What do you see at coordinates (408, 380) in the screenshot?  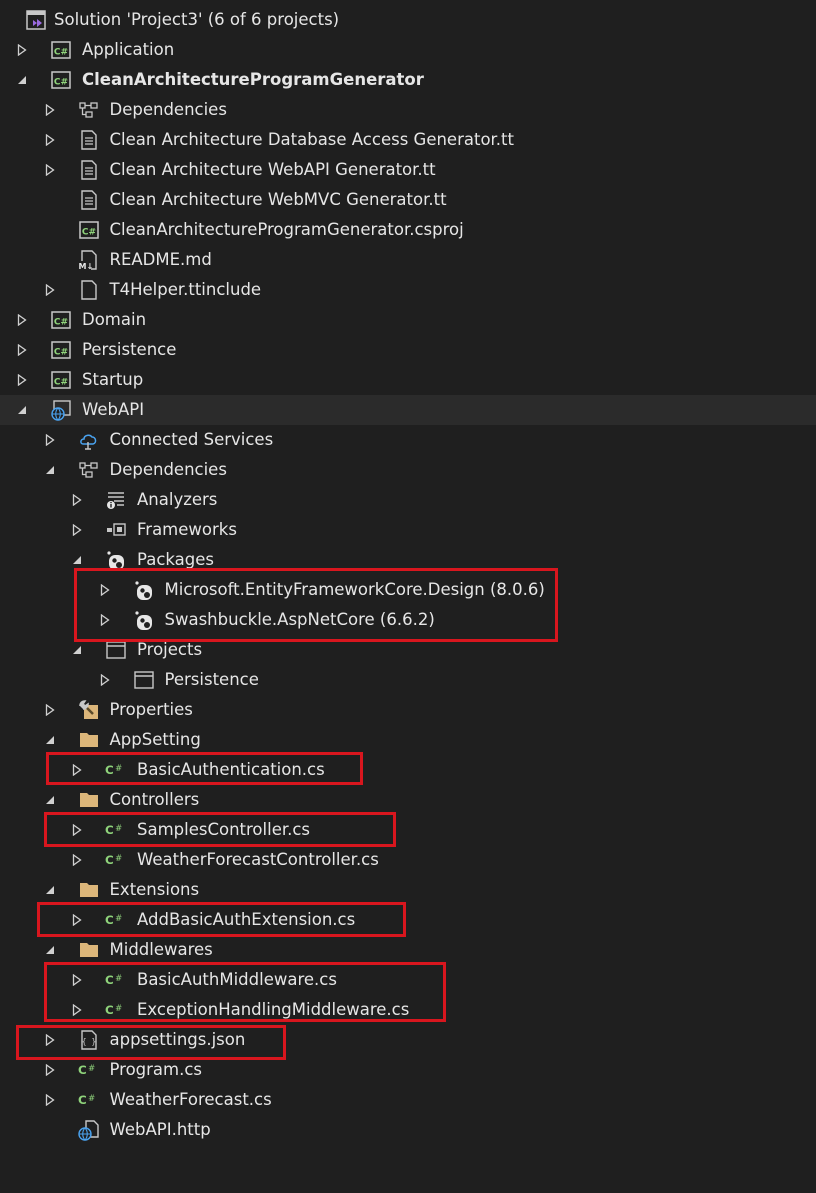 I see `tree-item-startup: C# Startup` at bounding box center [408, 380].